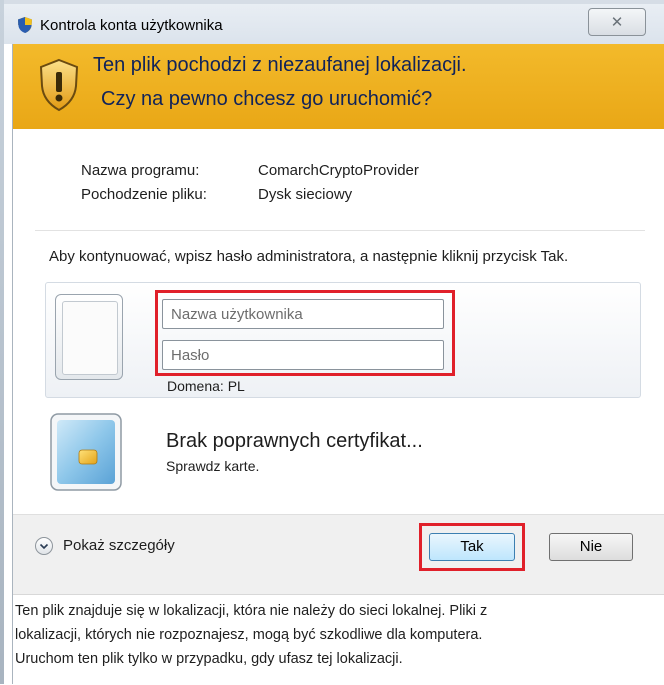 This screenshot has height=685, width=664. I want to click on user-picture-frame, so click(90, 338).